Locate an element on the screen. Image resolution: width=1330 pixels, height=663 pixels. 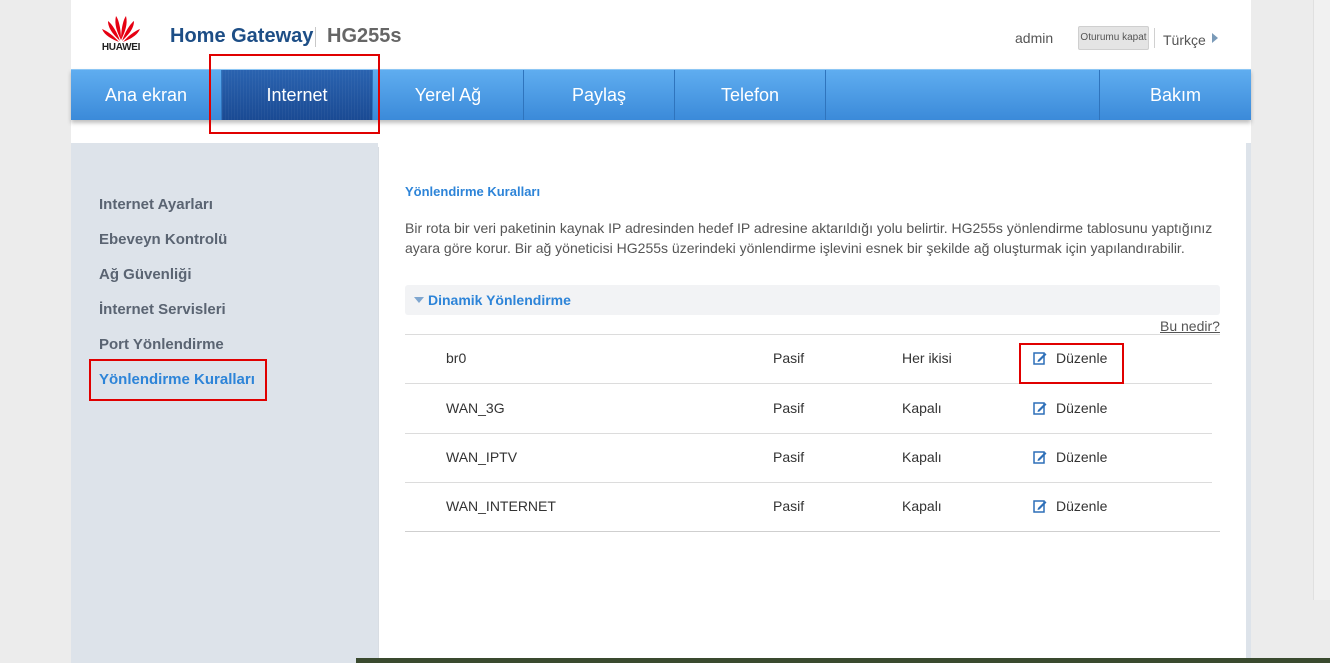
nav-tab-local-network: Yerel Ağ is located at coordinates (448, 95).